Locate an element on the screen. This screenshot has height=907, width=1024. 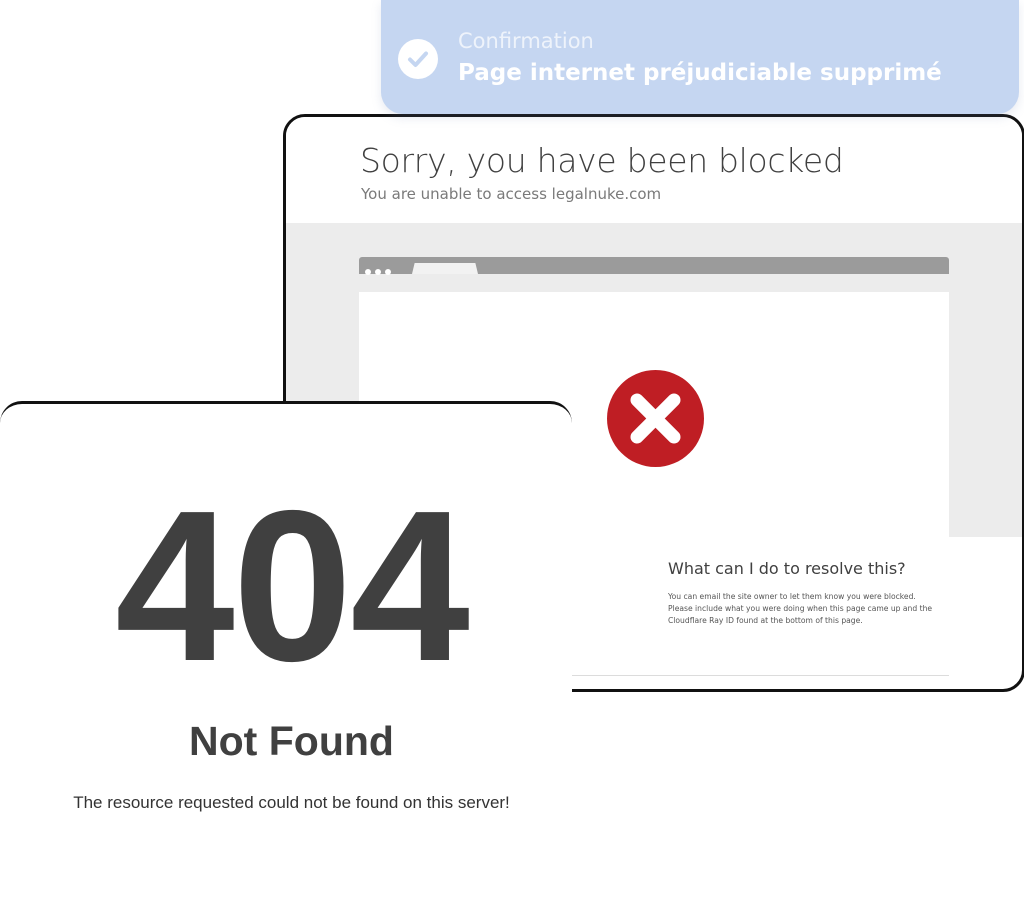
blocked-page-title: Sorry, you have been blocked is located at coordinates (602, 160).